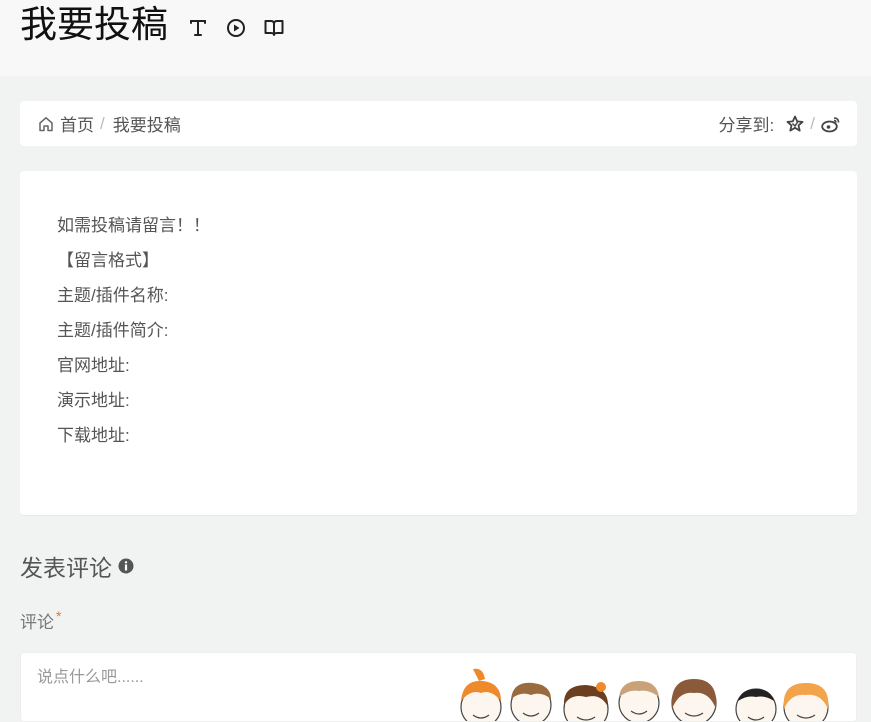 The height and width of the screenshot is (722, 871). I want to click on breadcrumb-home-label: 首页, so click(77, 125).